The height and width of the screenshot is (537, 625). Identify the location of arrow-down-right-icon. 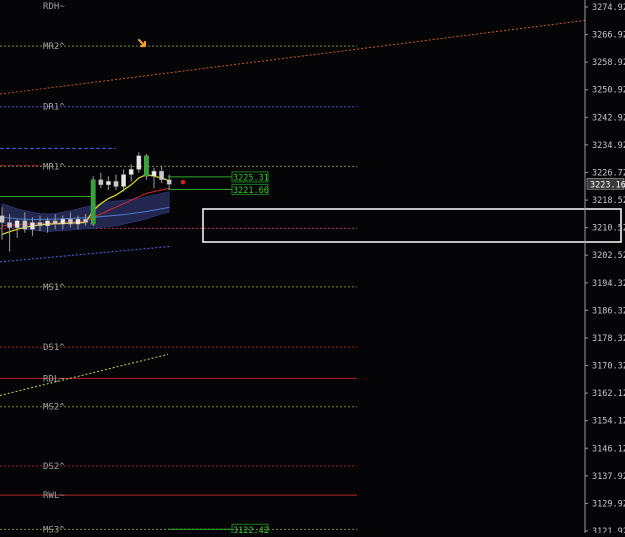
(142, 43).